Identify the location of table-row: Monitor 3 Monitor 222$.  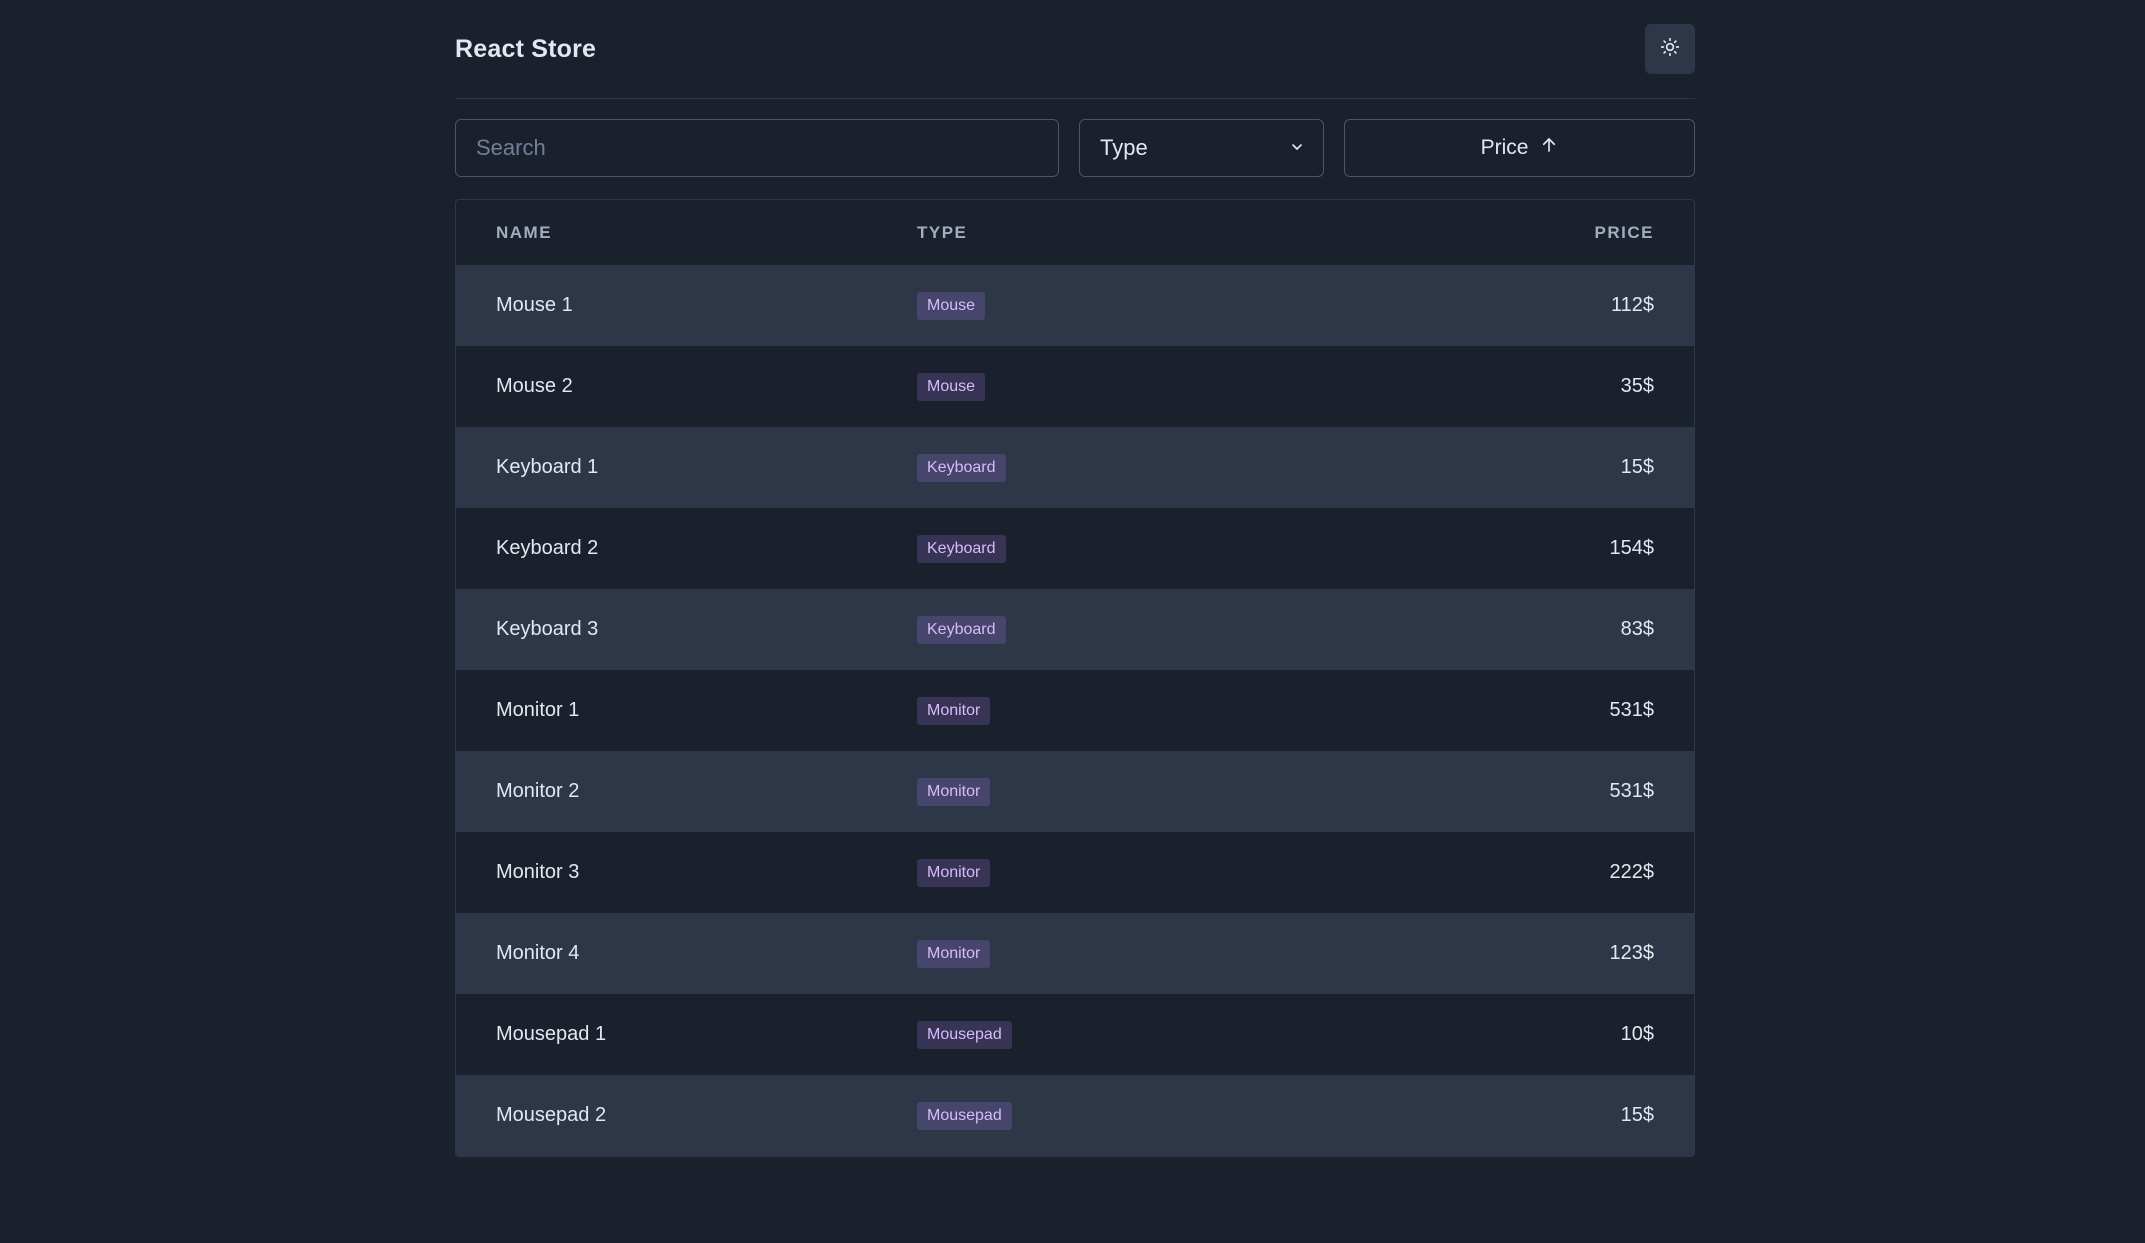
(1075, 872).